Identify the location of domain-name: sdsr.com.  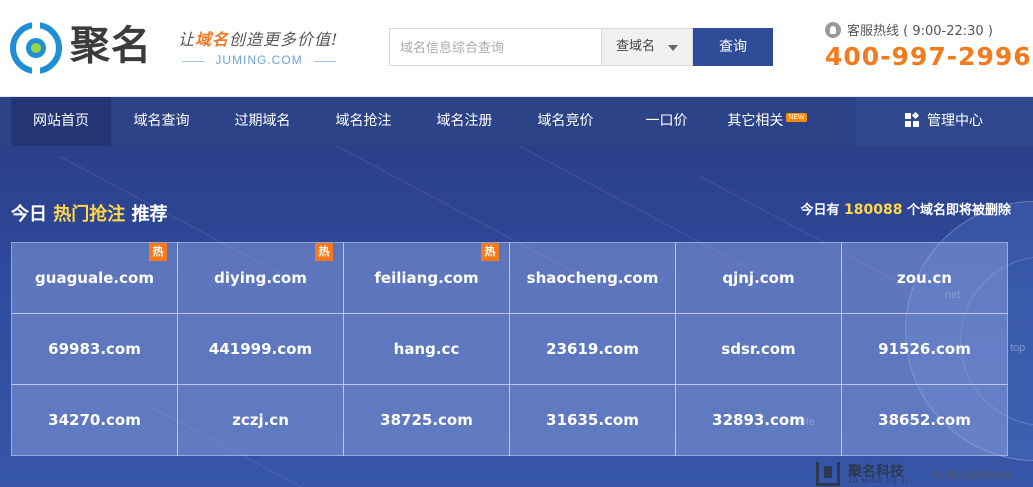
(758, 349).